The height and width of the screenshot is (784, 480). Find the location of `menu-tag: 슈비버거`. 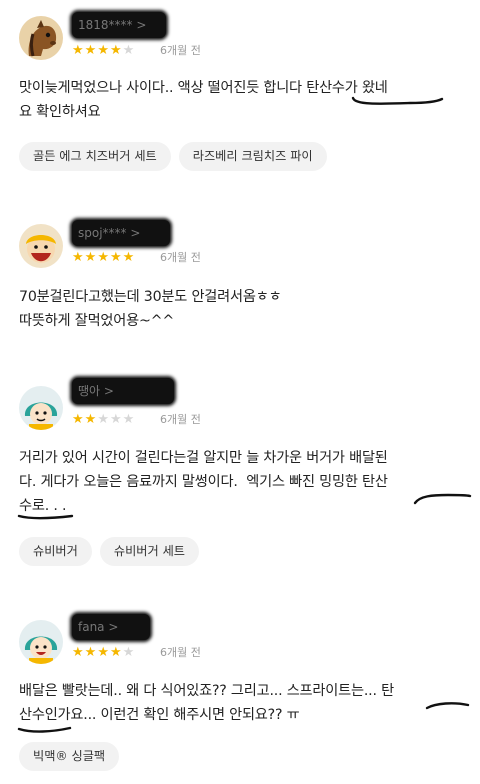

menu-tag: 슈비버거 is located at coordinates (55, 551).